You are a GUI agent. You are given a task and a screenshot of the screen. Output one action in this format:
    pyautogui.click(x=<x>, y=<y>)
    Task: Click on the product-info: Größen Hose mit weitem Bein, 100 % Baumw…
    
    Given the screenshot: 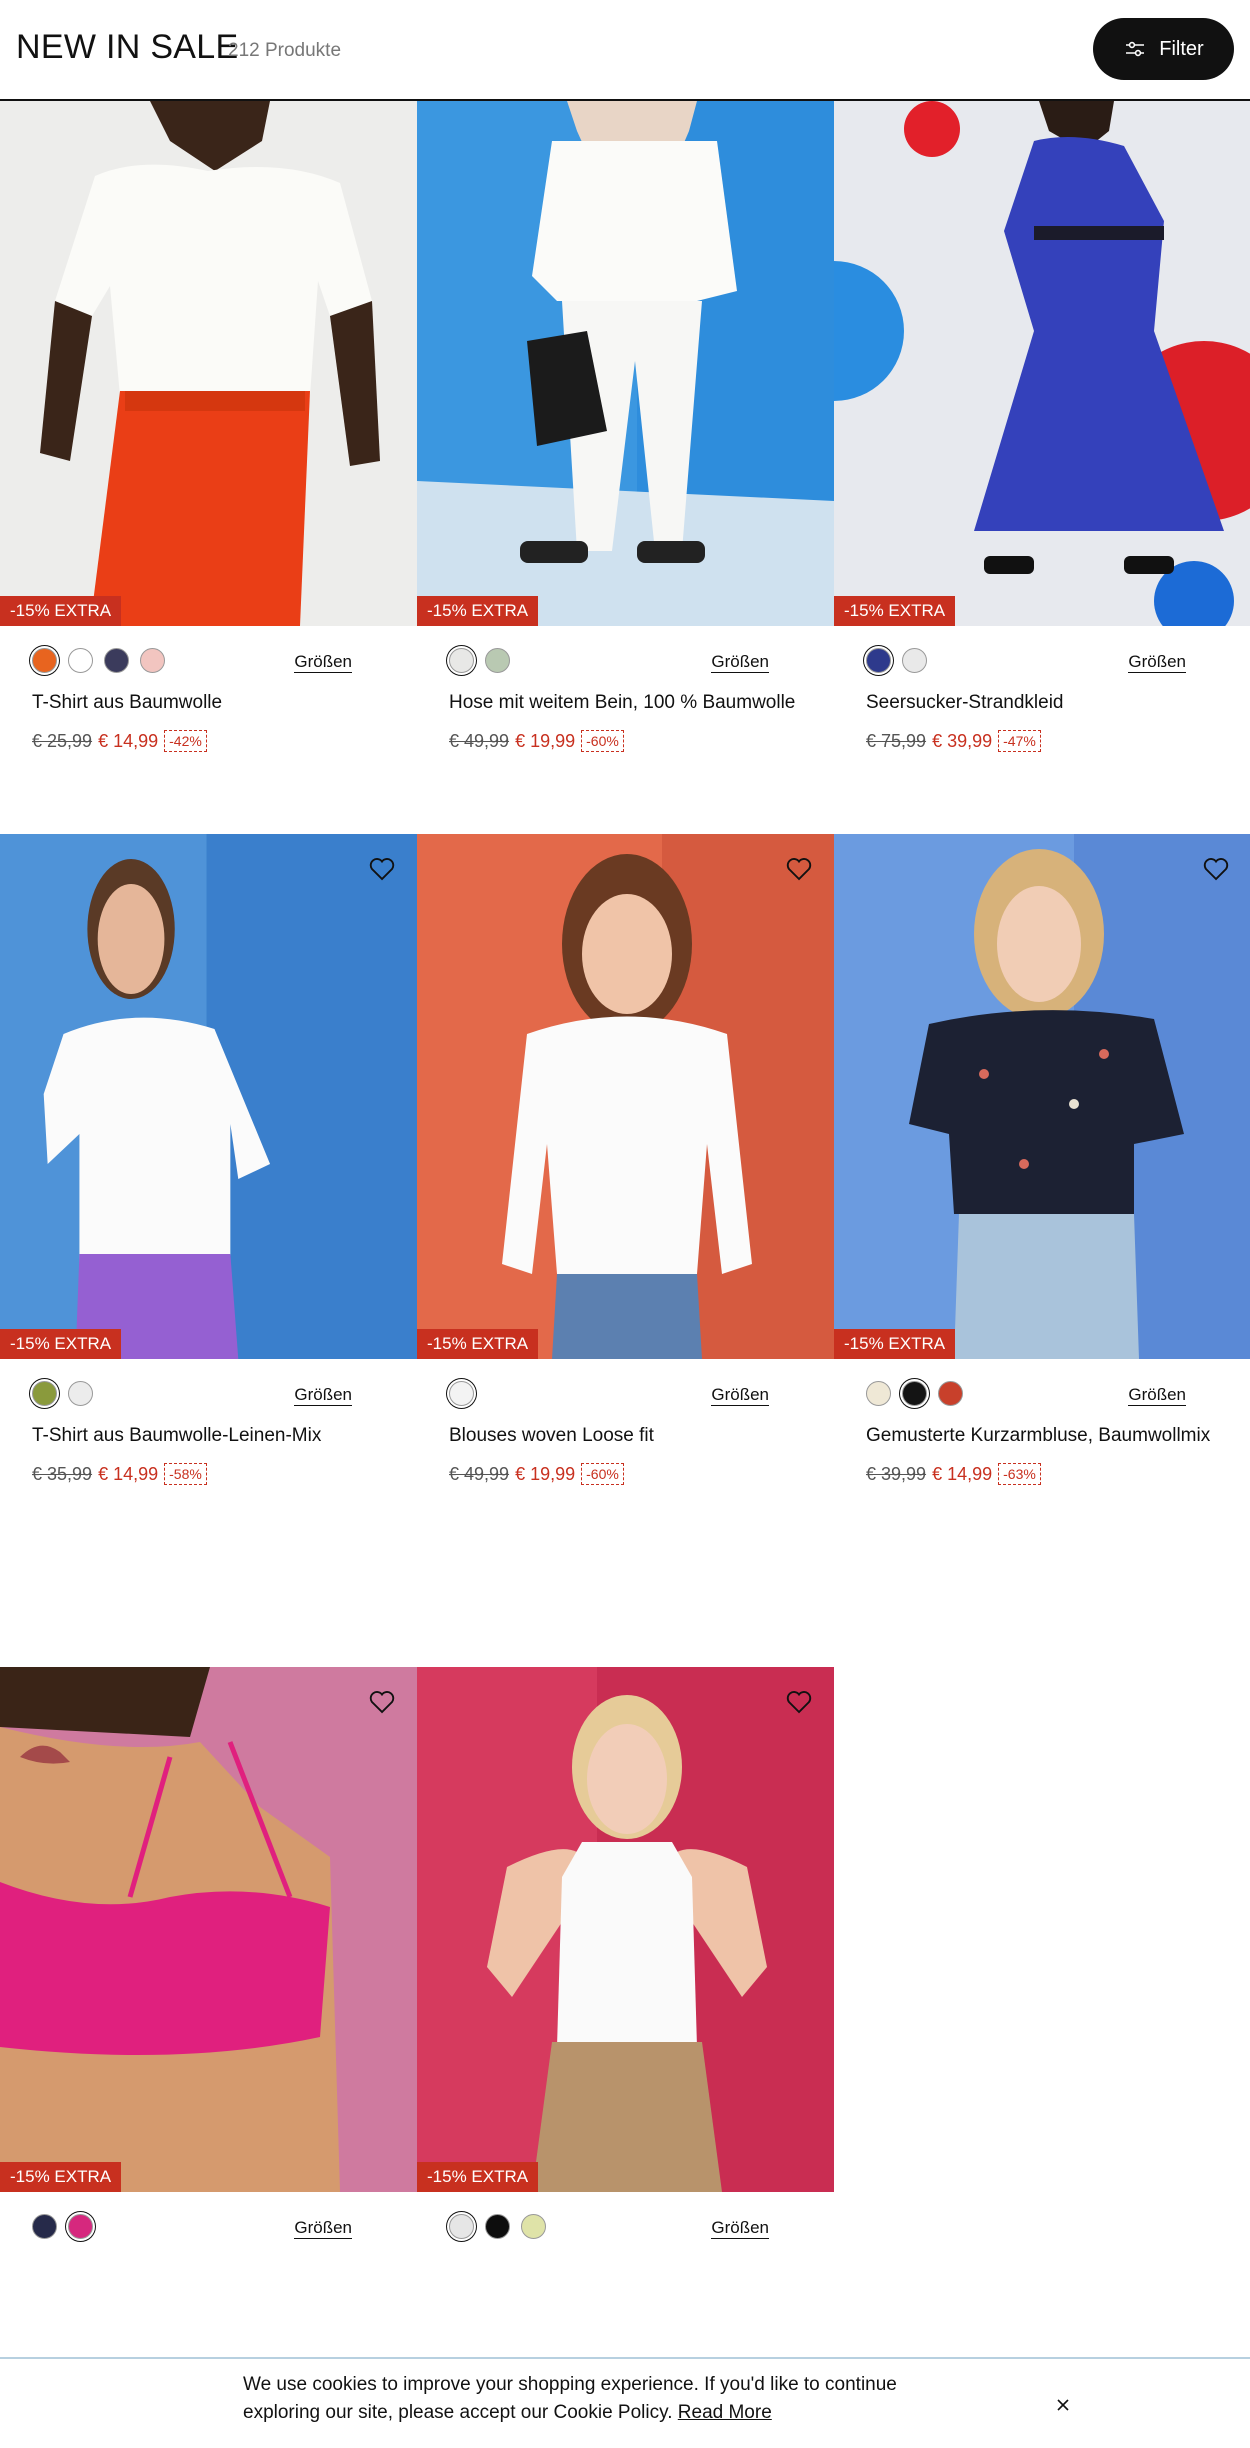 What is the action you would take?
    pyautogui.click(x=625, y=711)
    